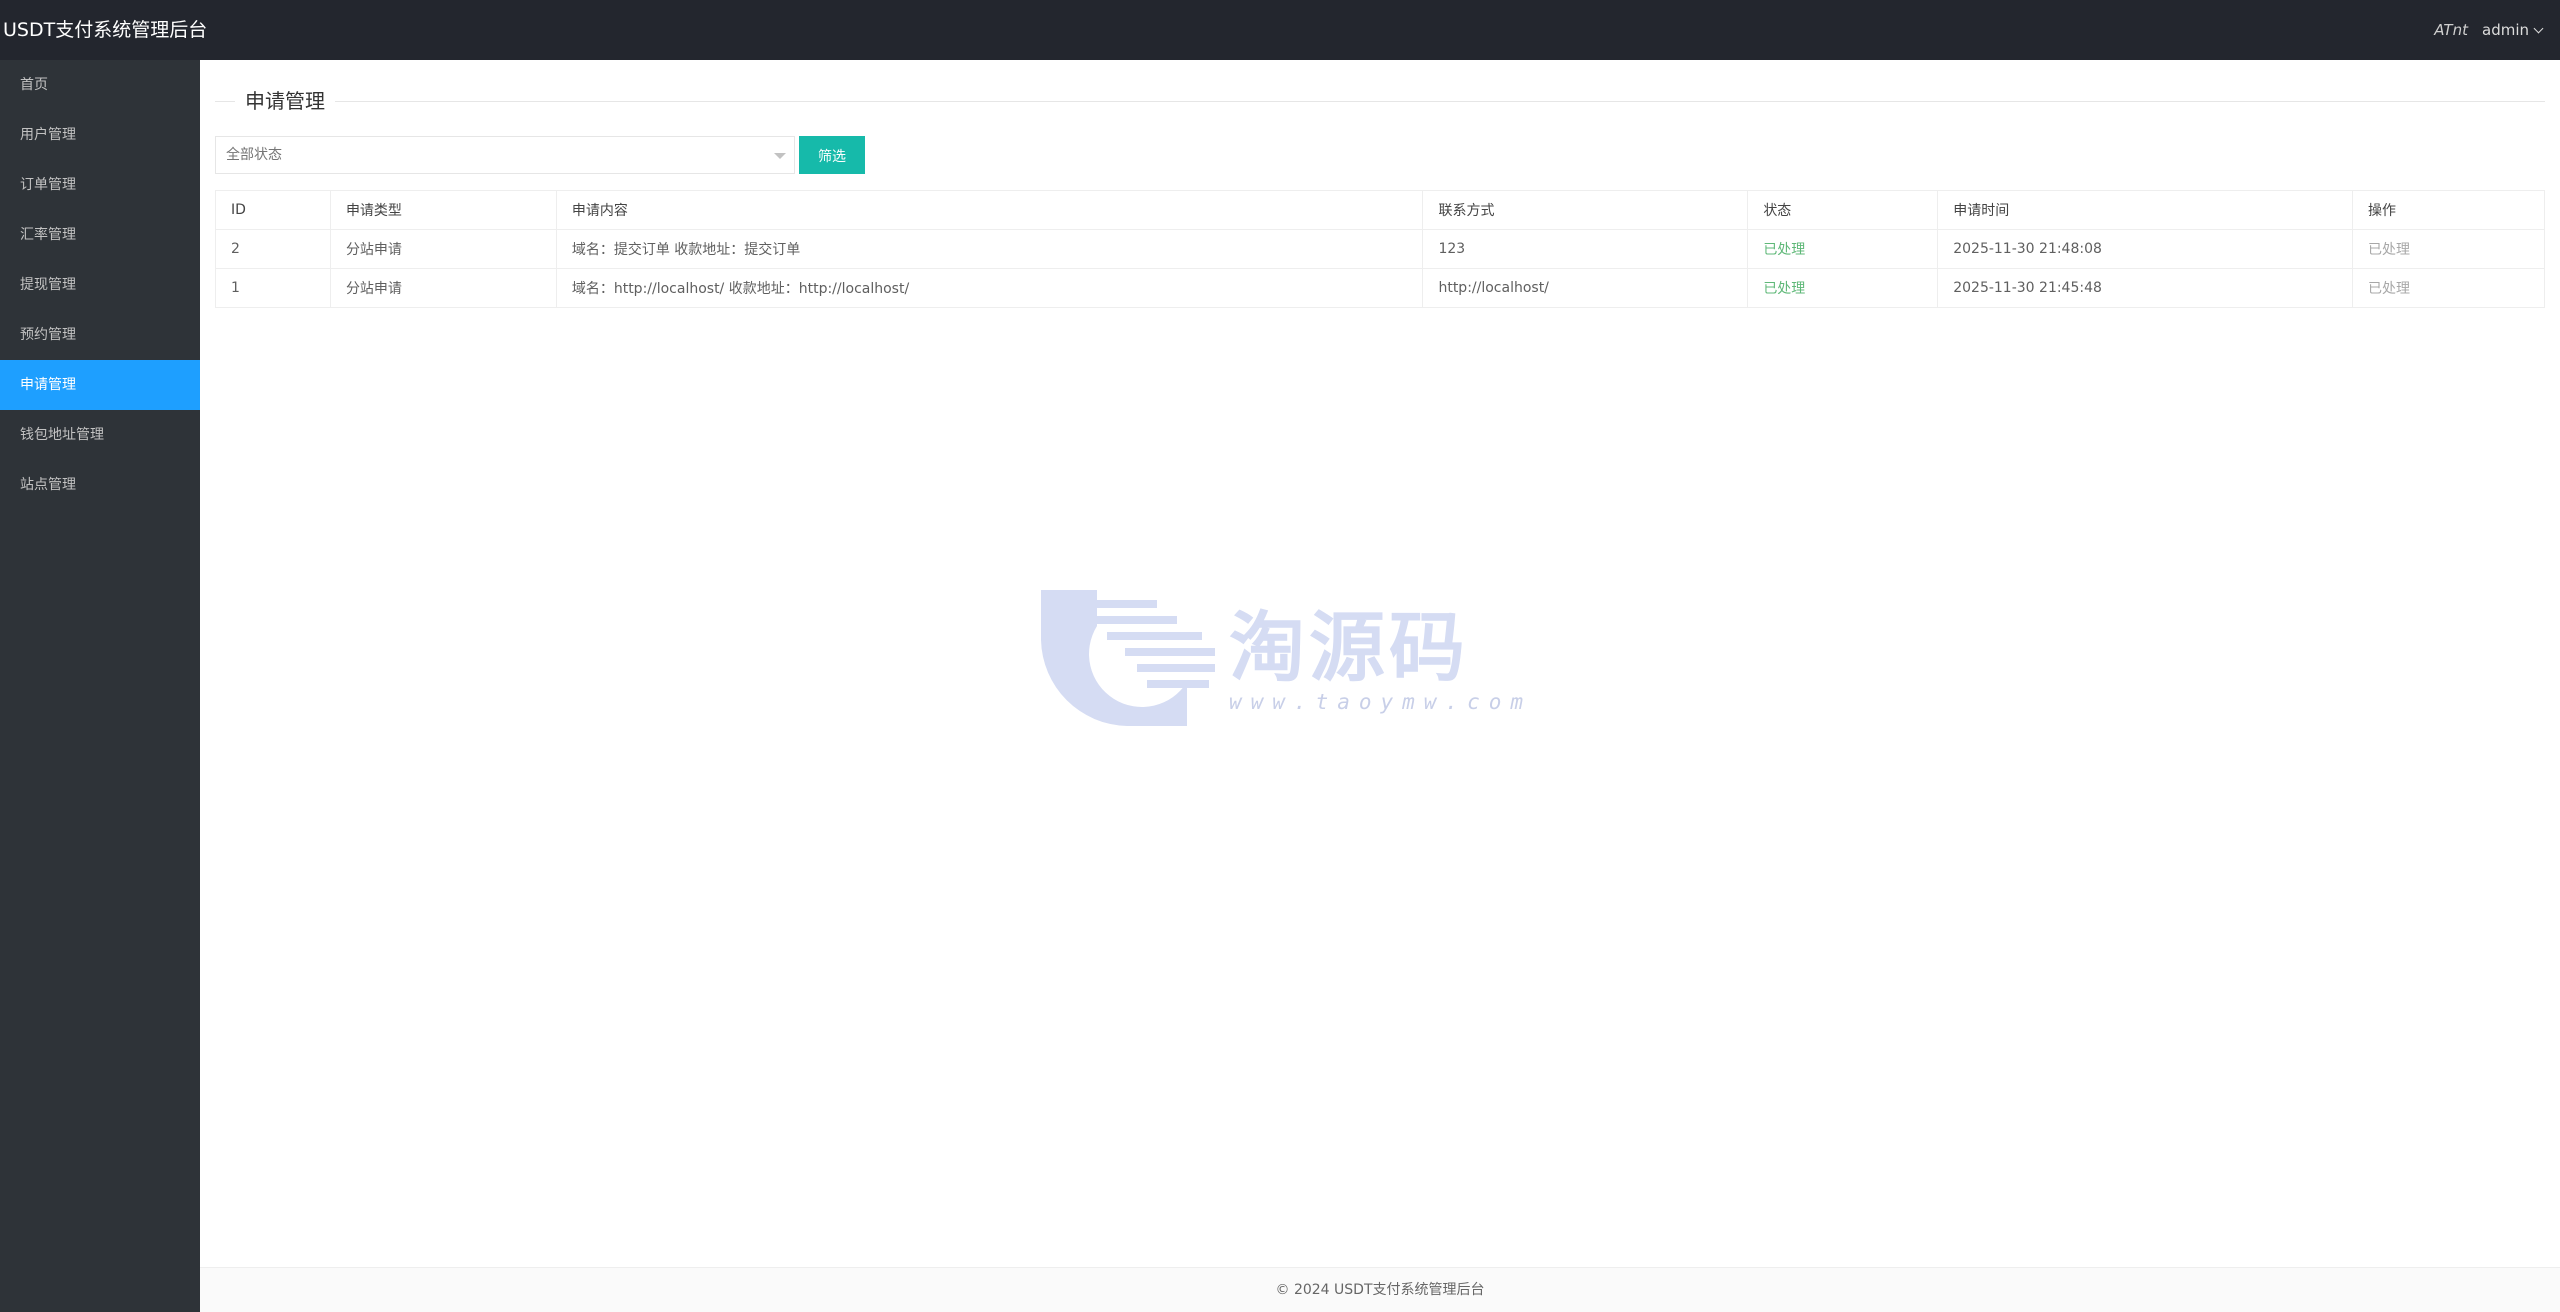 The height and width of the screenshot is (1312, 2560). I want to click on watermark-logo-icon, so click(1128, 658).